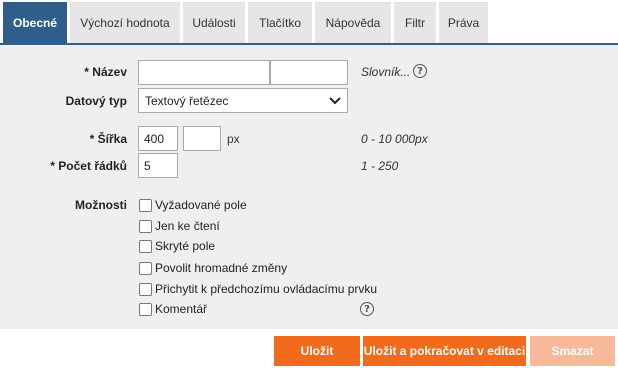 Image resolution: width=618 pixels, height=368 pixels. I want to click on tab-general: Obecné, so click(35, 22).